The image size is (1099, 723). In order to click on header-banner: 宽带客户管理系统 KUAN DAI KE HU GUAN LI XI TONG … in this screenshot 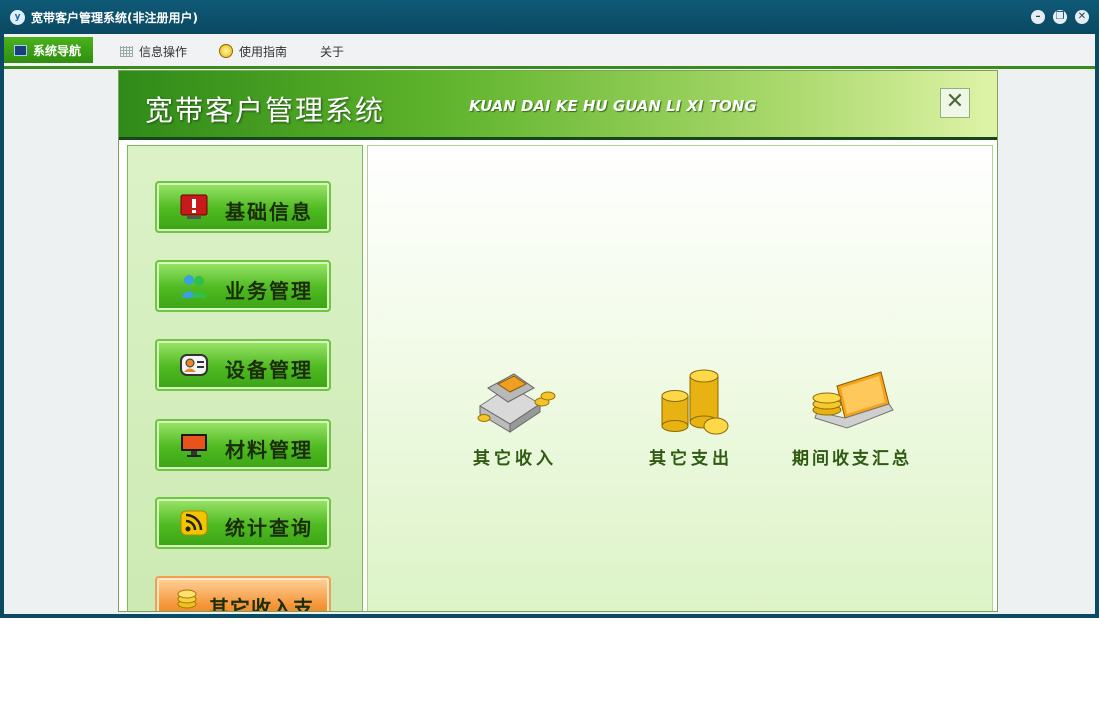, I will do `click(558, 105)`.